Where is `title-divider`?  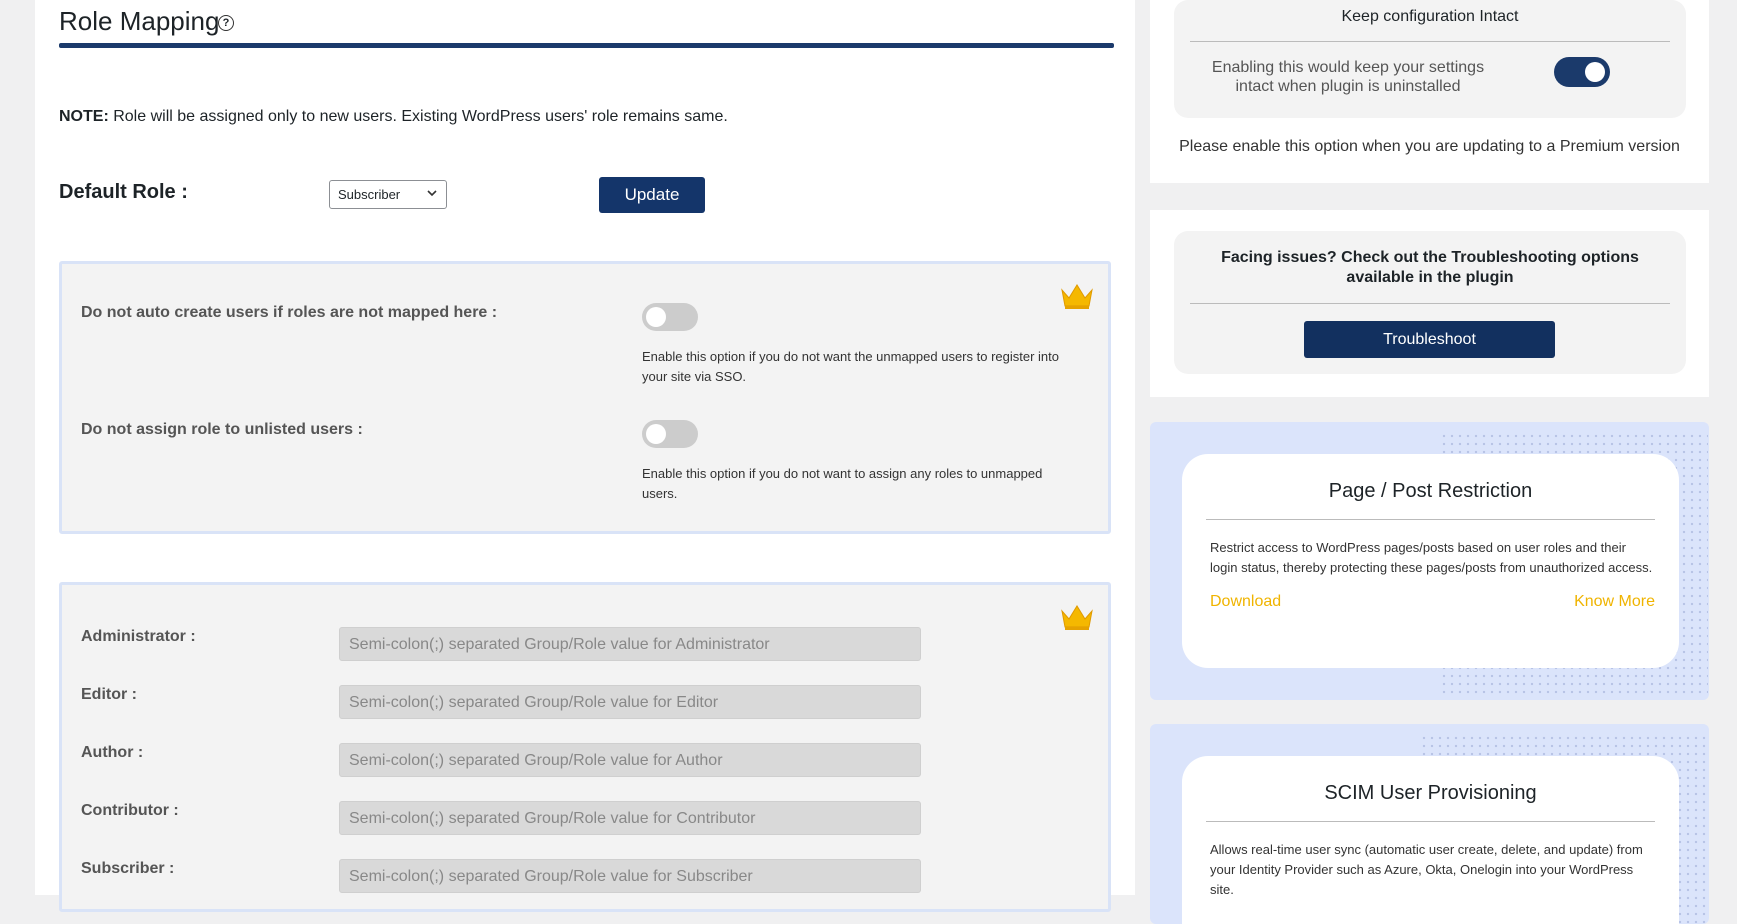 title-divider is located at coordinates (586, 45).